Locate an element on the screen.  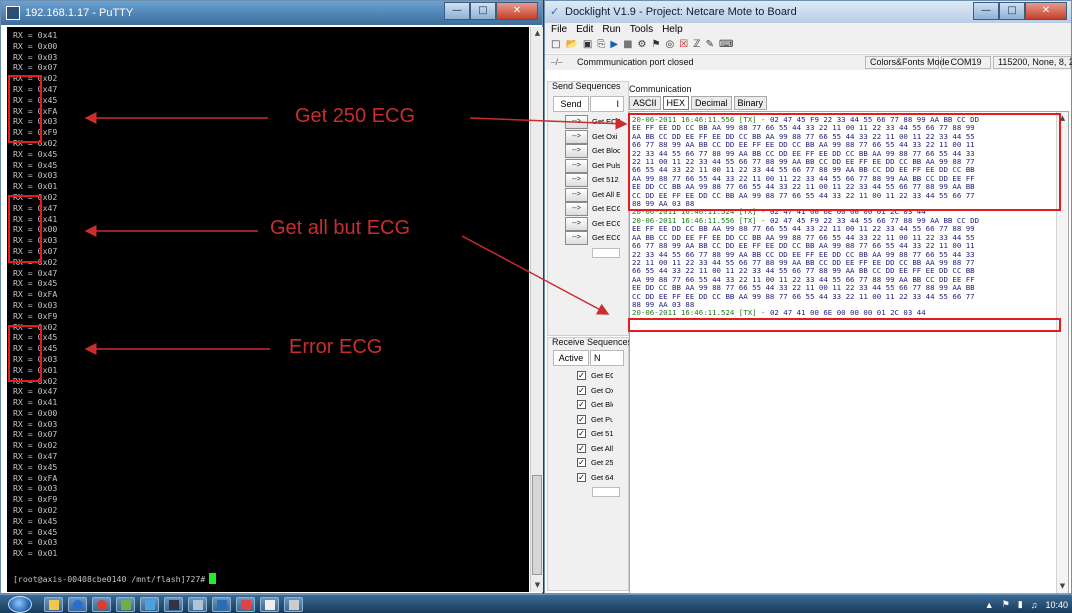
explorer-icon is located at coordinates (53, 604).